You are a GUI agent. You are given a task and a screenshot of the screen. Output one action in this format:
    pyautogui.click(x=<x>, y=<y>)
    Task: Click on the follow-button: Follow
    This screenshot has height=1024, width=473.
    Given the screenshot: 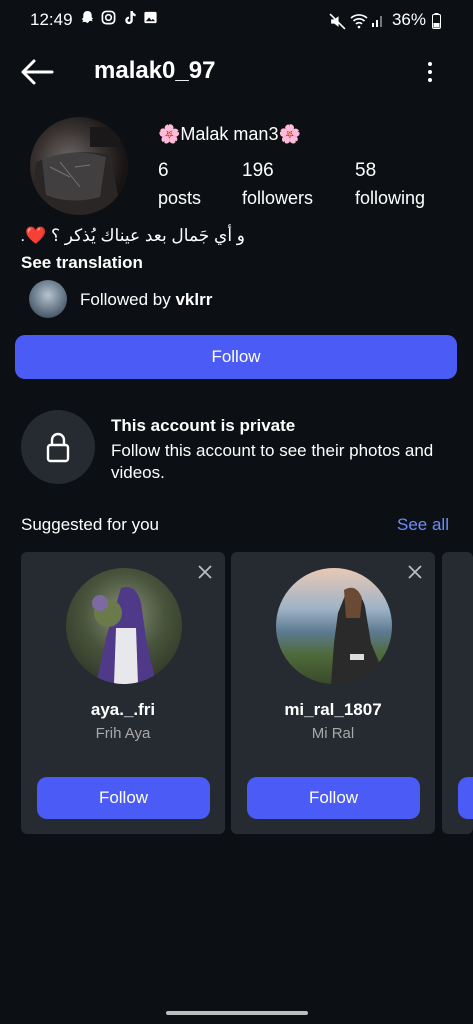 What is the action you would take?
    pyautogui.click(x=236, y=357)
    